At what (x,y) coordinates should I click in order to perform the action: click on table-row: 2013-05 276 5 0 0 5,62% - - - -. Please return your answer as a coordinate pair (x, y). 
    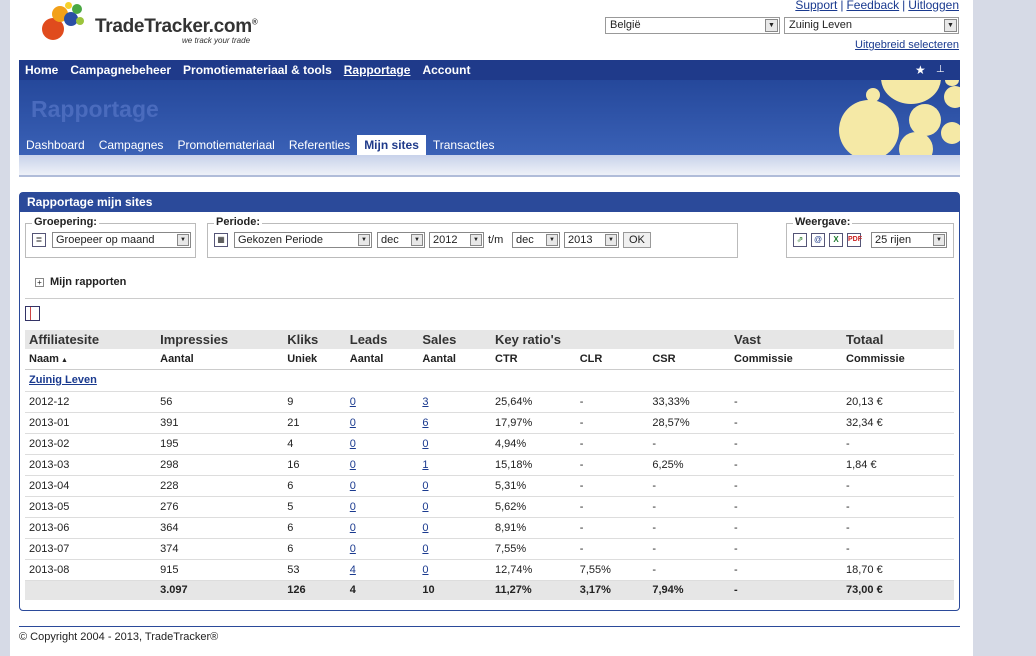
    Looking at the image, I should click on (489, 507).